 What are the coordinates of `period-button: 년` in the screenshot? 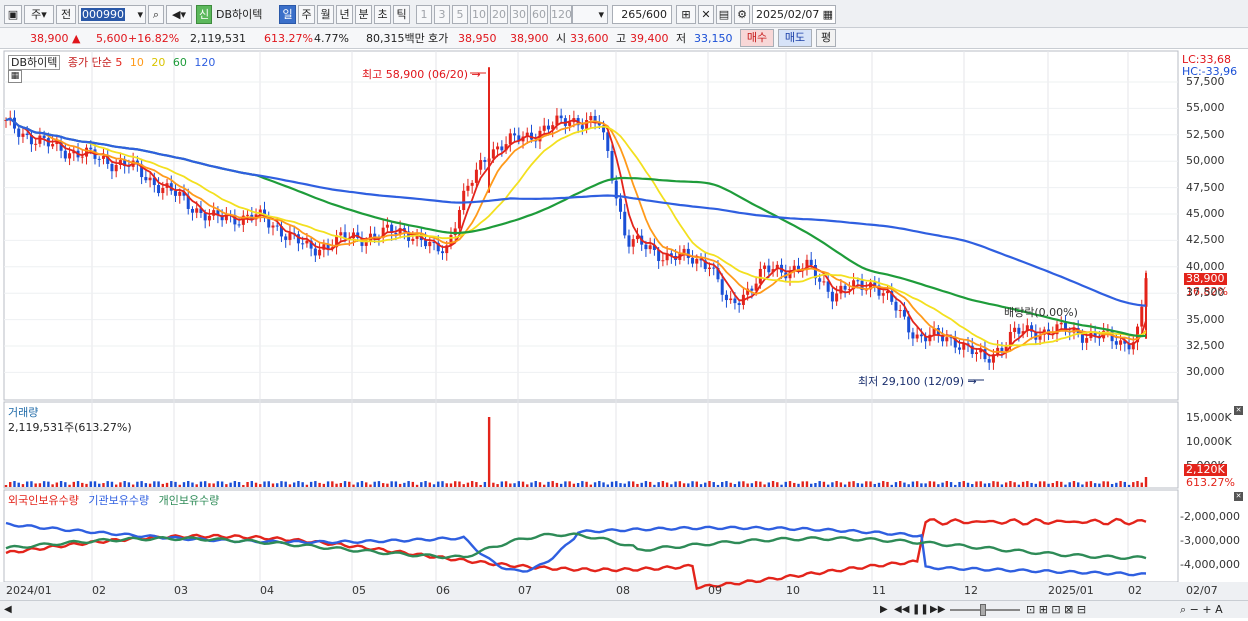 It's located at (344, 14).